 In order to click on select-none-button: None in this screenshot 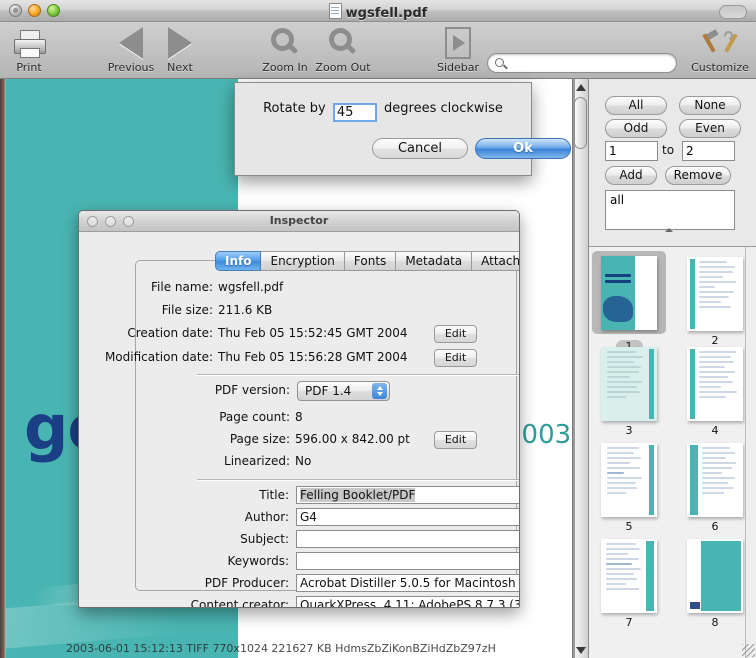, I will do `click(710, 105)`.